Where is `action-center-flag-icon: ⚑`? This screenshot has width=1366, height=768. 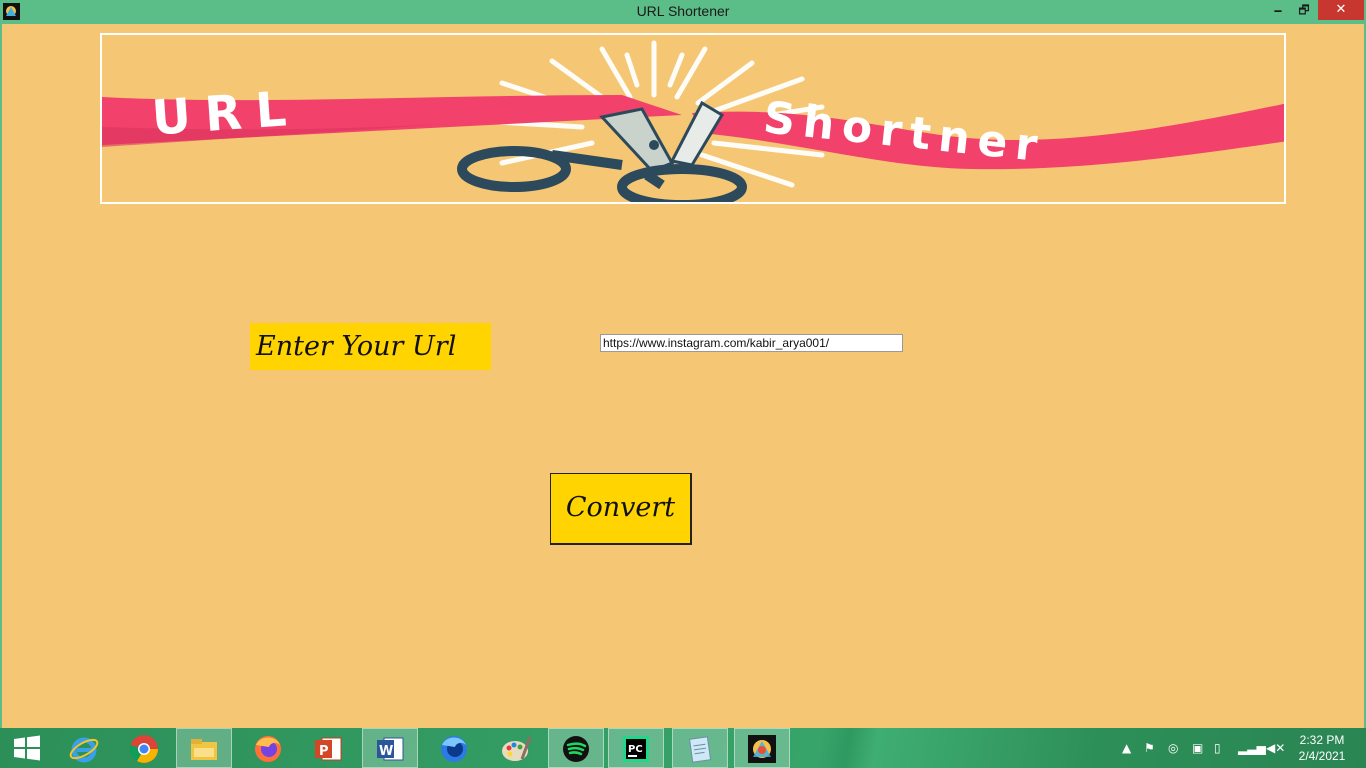 action-center-flag-icon: ⚑ is located at coordinates (1149, 748).